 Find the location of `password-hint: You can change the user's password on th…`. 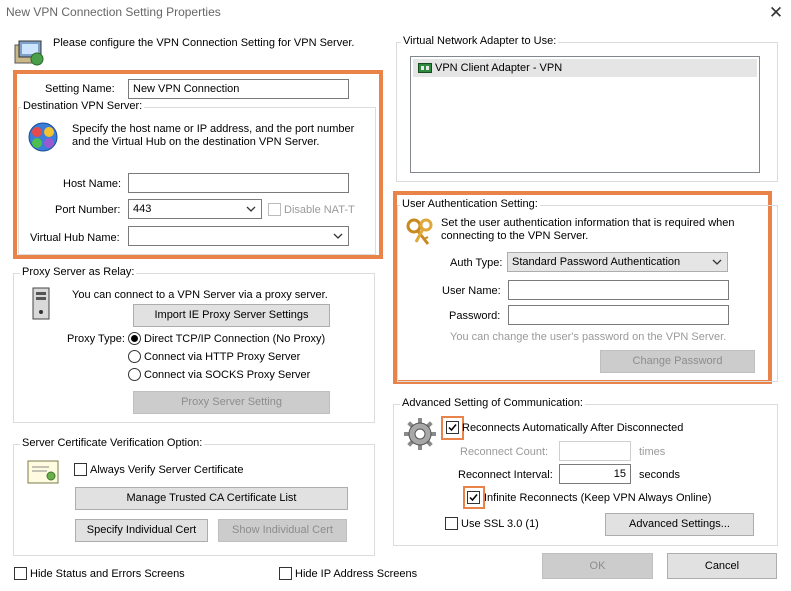

password-hint: You can change the user's password on th… is located at coordinates (588, 337).